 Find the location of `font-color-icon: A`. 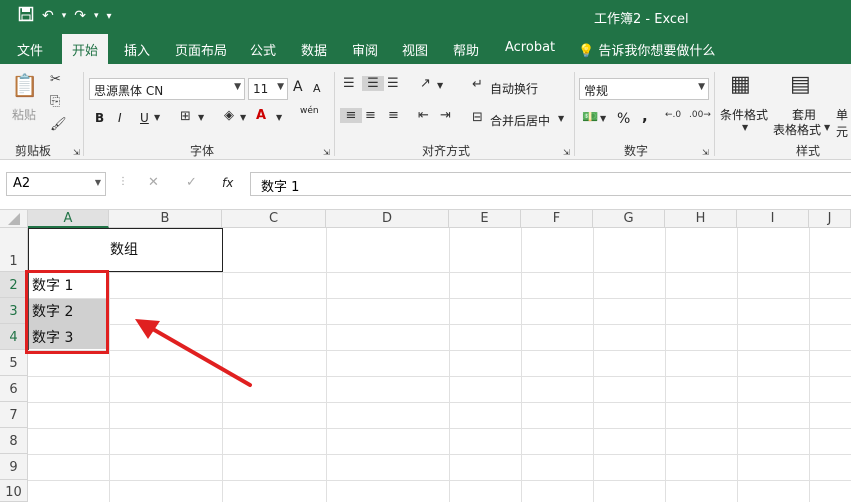

font-color-icon: A is located at coordinates (261, 115).